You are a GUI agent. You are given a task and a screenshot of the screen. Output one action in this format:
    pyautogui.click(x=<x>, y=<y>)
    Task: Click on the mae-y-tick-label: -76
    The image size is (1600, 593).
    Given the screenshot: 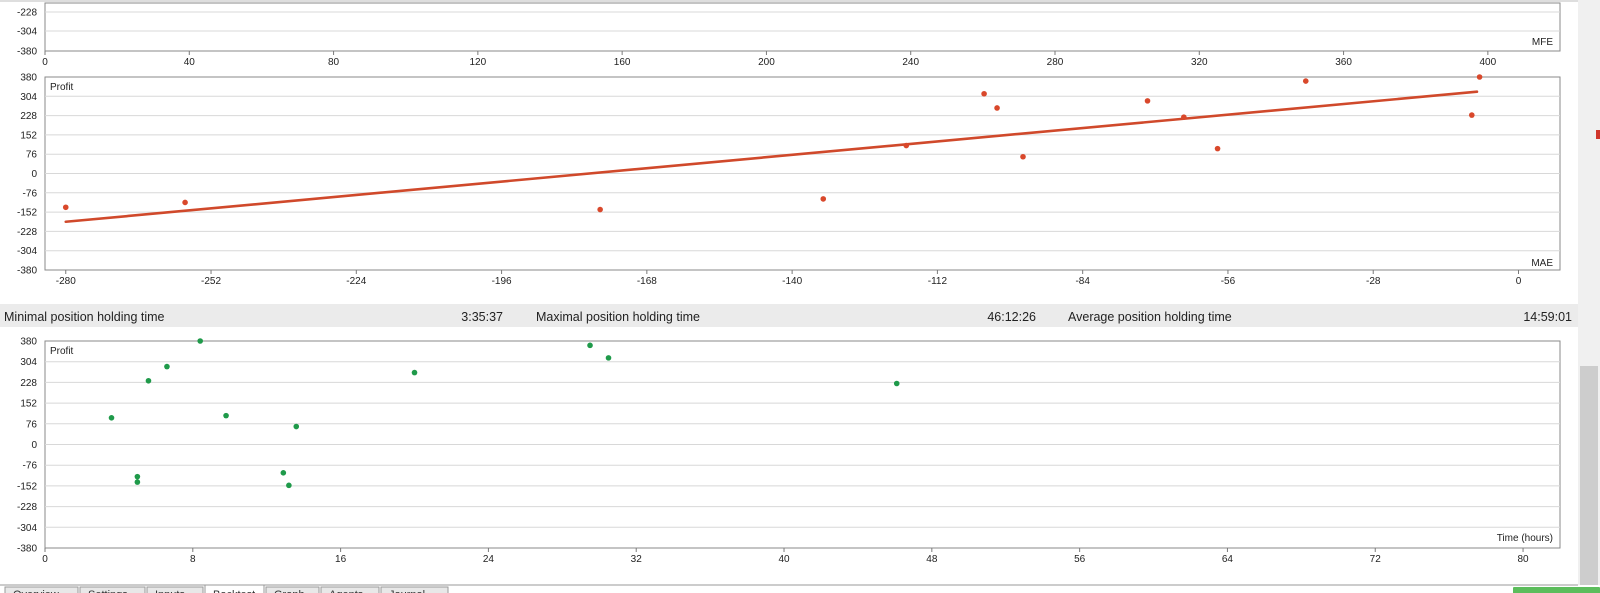 What is the action you would take?
    pyautogui.click(x=30, y=193)
    